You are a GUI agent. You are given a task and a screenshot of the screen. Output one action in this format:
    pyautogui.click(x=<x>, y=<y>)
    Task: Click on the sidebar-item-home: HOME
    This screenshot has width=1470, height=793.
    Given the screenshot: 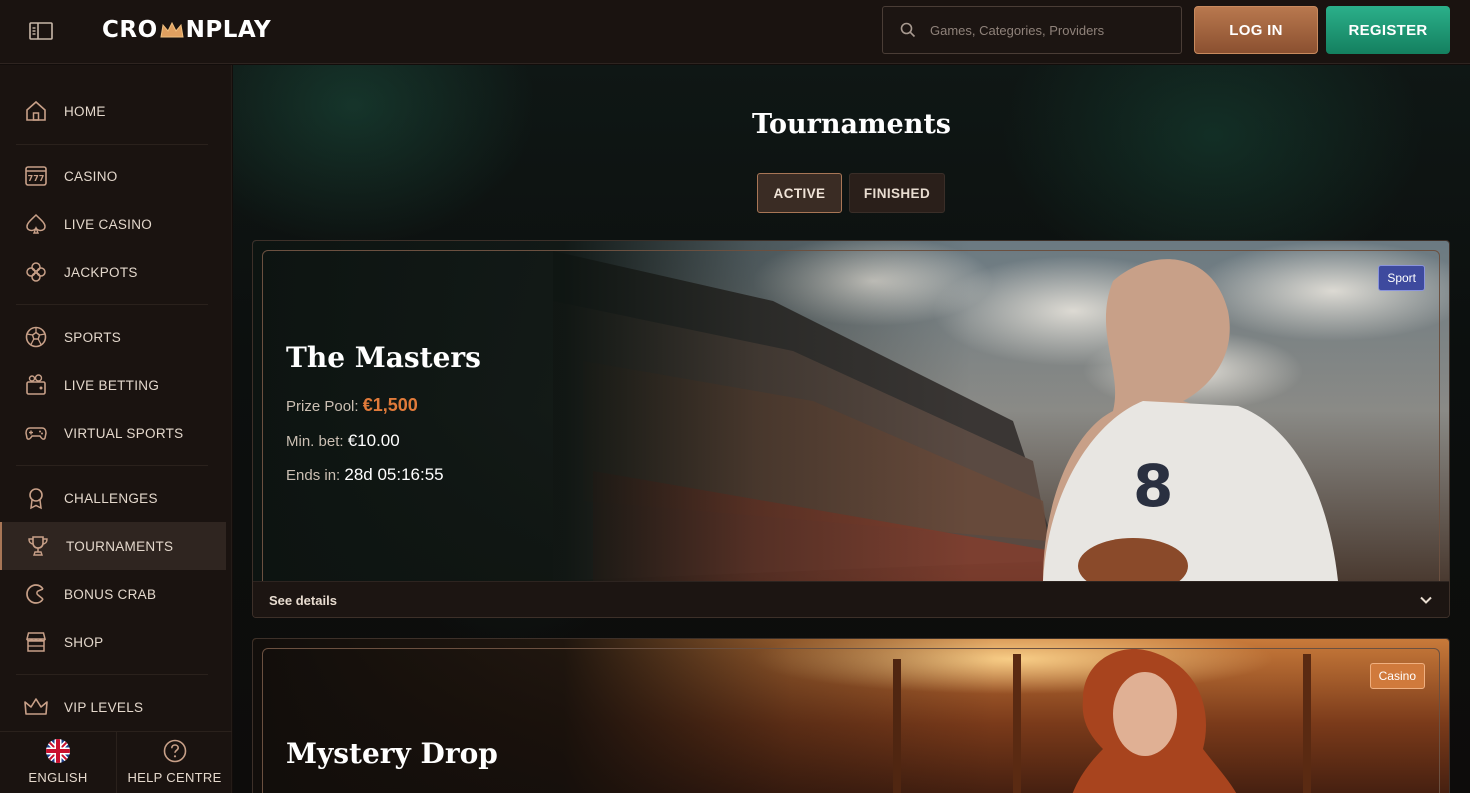 What is the action you would take?
    pyautogui.click(x=113, y=111)
    